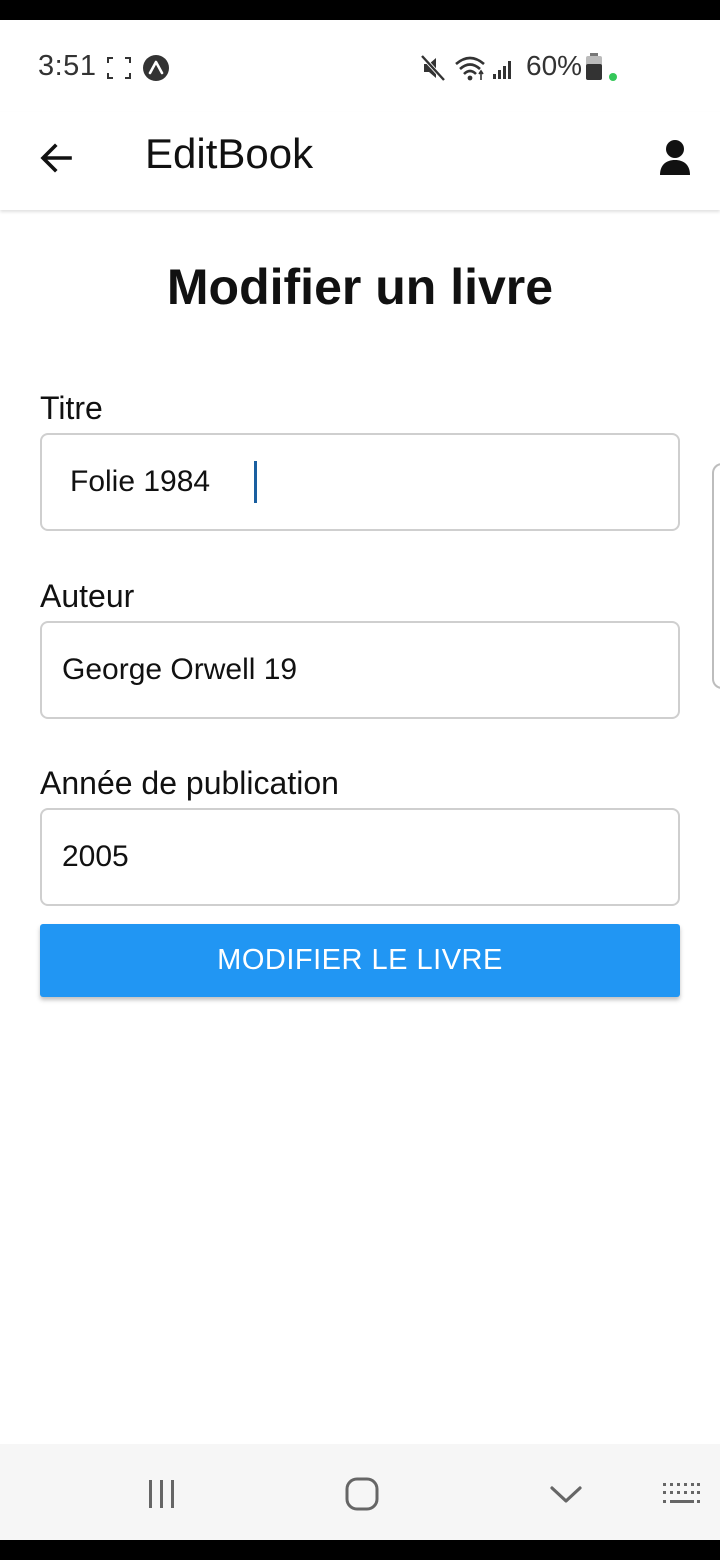 Image resolution: width=720 pixels, height=1560 pixels. I want to click on author-label: Auteur, so click(87, 596).